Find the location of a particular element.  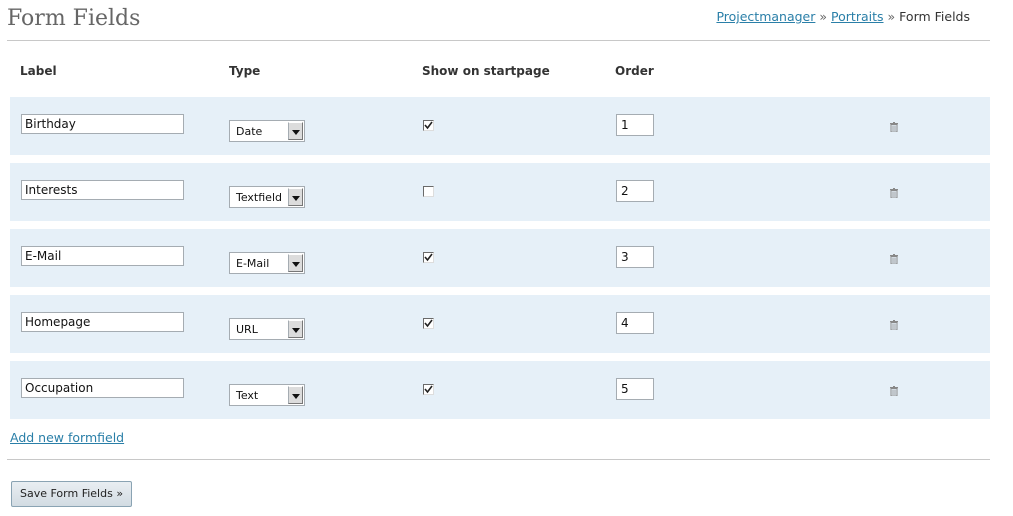

type-select-value: E-Mail is located at coordinates (253, 263).